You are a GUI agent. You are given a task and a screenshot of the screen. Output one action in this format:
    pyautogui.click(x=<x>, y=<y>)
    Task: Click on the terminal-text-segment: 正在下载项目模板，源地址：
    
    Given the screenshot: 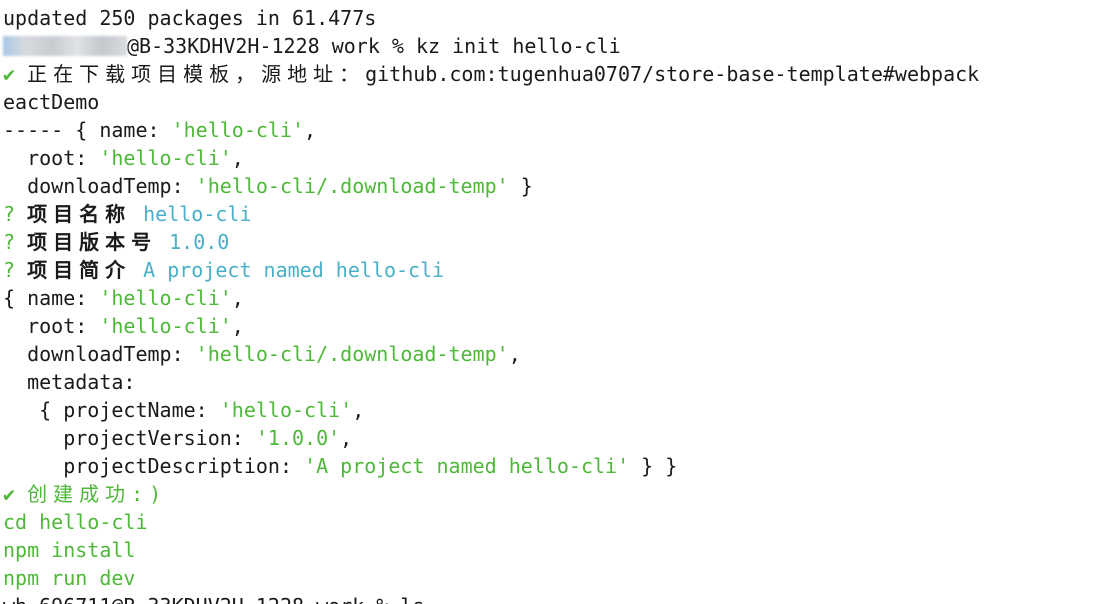 What is the action you would take?
    pyautogui.click(x=196, y=74)
    